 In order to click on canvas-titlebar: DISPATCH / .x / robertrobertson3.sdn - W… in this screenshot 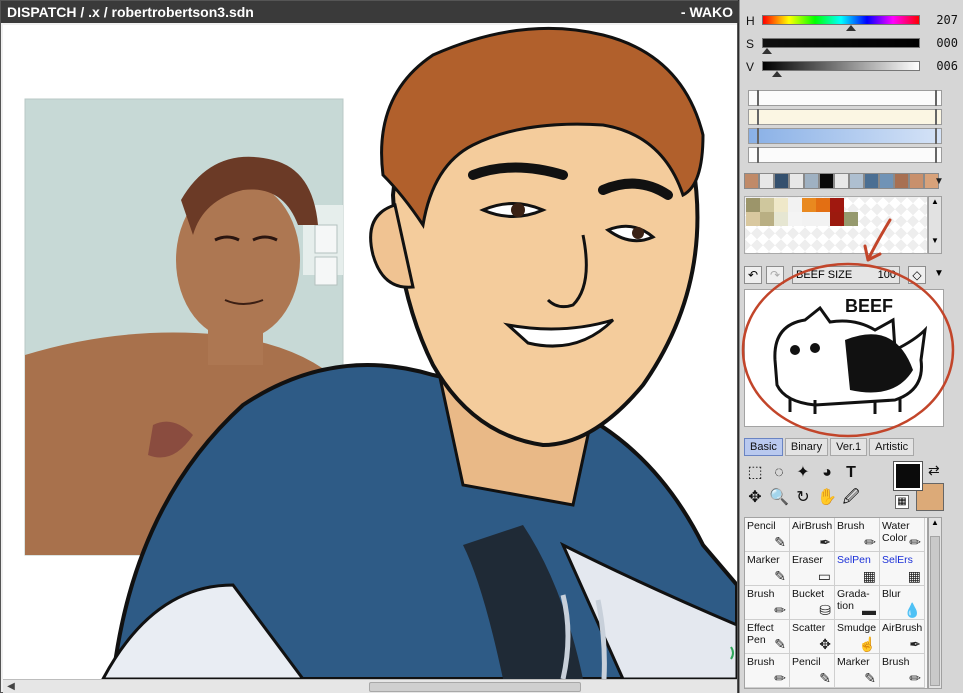, I will do `click(370, 12)`.